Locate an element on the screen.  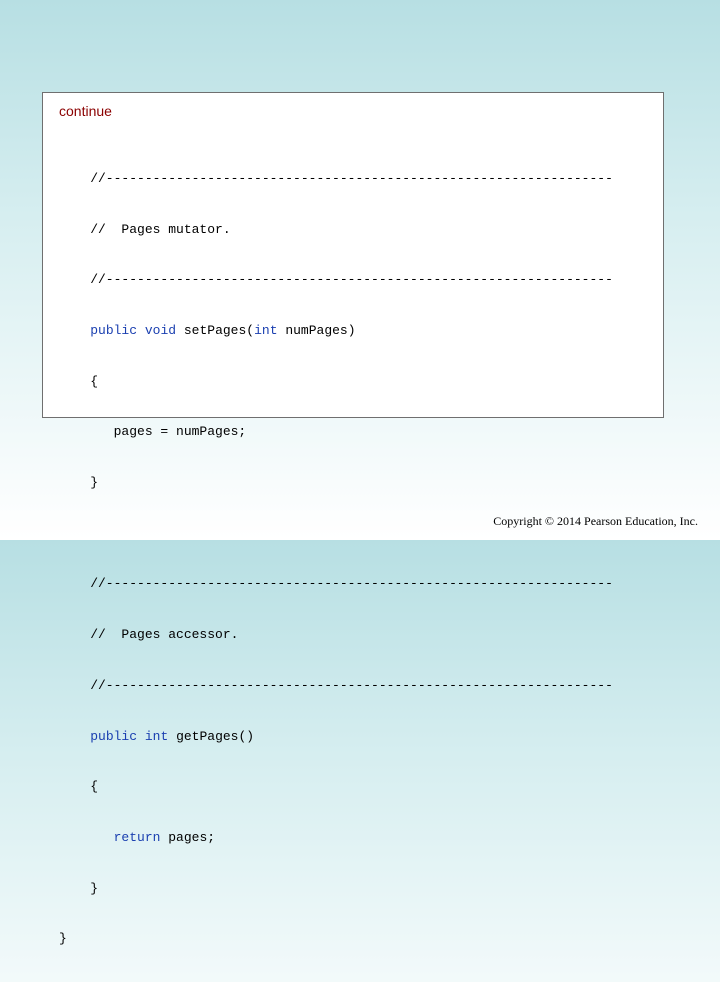
accessor-sig-indent is located at coordinates (74, 736).